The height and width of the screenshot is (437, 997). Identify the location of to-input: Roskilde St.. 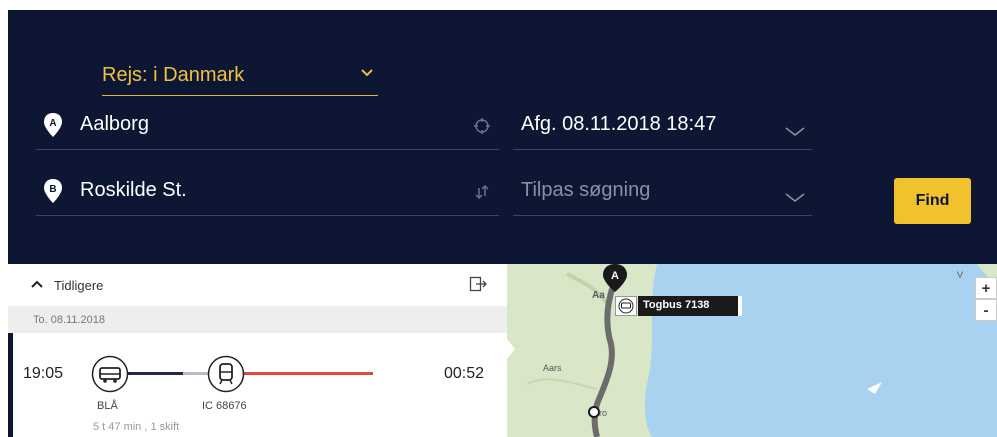
(133, 190).